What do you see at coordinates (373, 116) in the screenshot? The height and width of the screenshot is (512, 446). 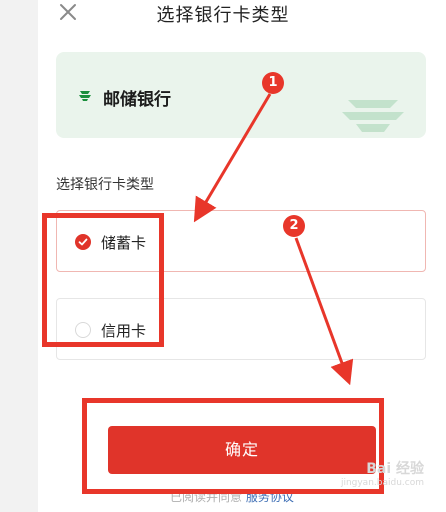 I see `bank-watermark-icon` at bounding box center [373, 116].